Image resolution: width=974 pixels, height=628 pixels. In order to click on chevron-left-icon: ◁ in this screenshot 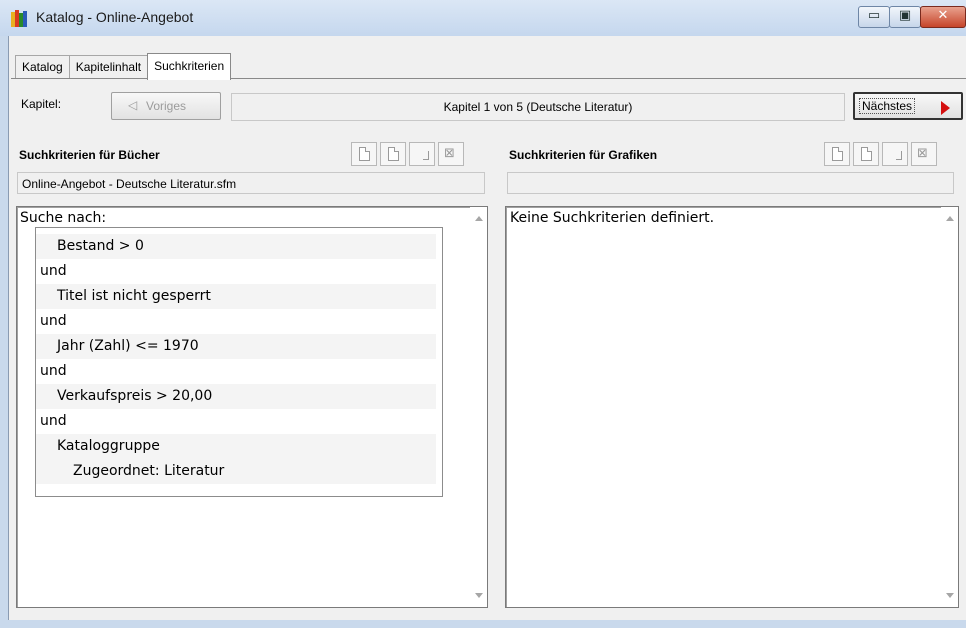, I will do `click(133, 105)`.